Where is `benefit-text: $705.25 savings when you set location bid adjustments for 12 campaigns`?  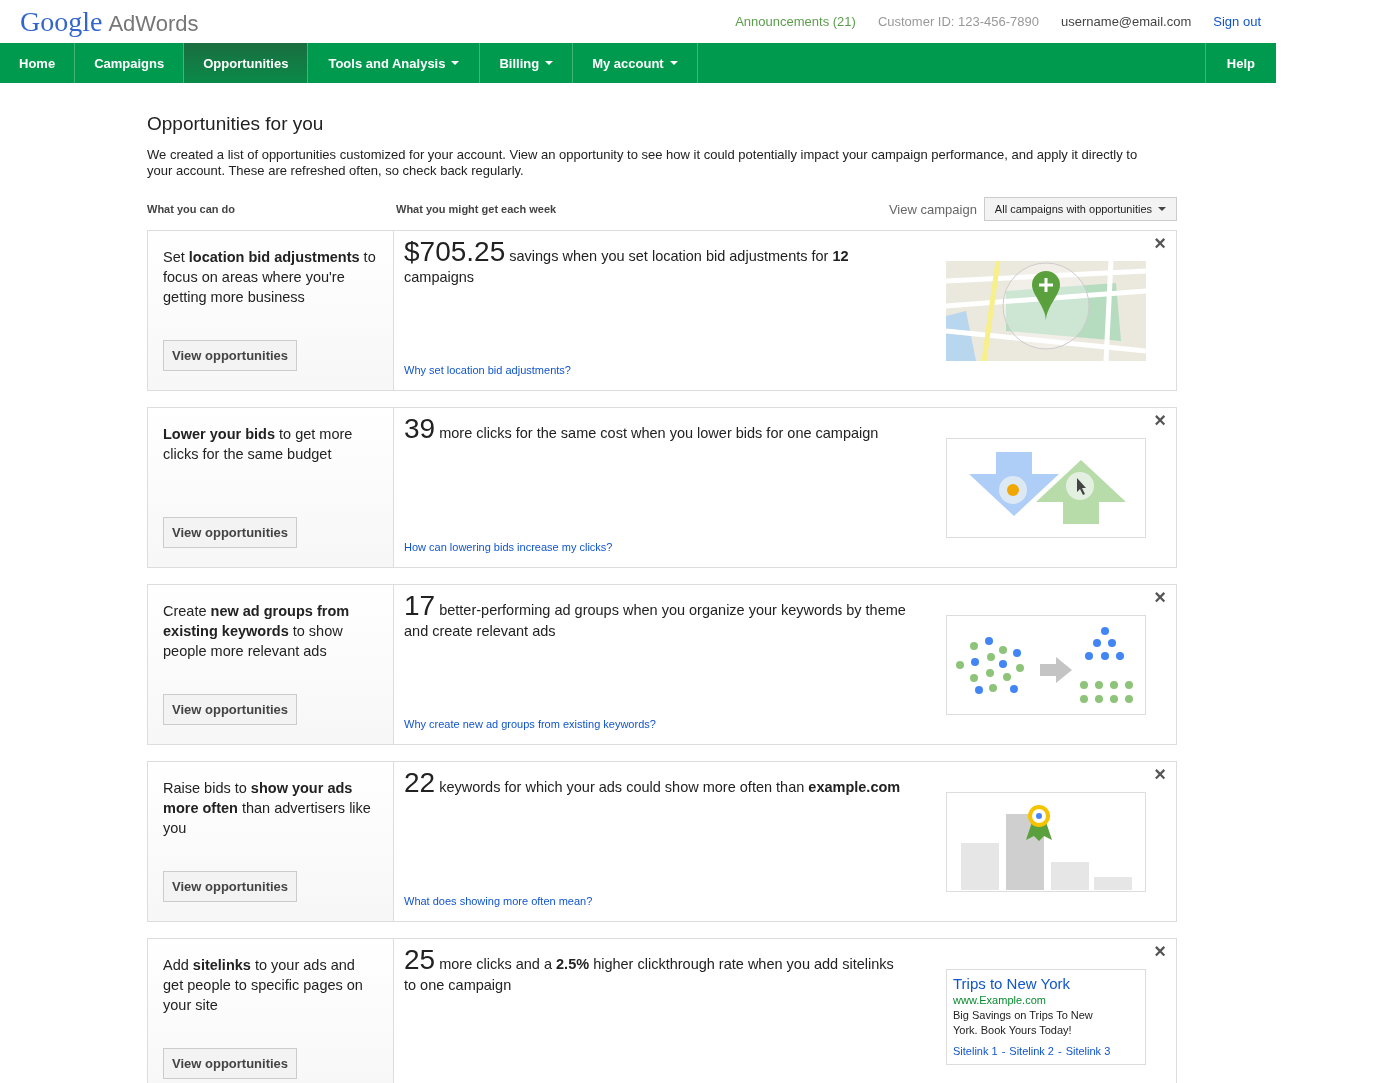
benefit-text: $705.25 savings when you set location bid adjustments for 12 campaigns is located at coordinates (627, 264).